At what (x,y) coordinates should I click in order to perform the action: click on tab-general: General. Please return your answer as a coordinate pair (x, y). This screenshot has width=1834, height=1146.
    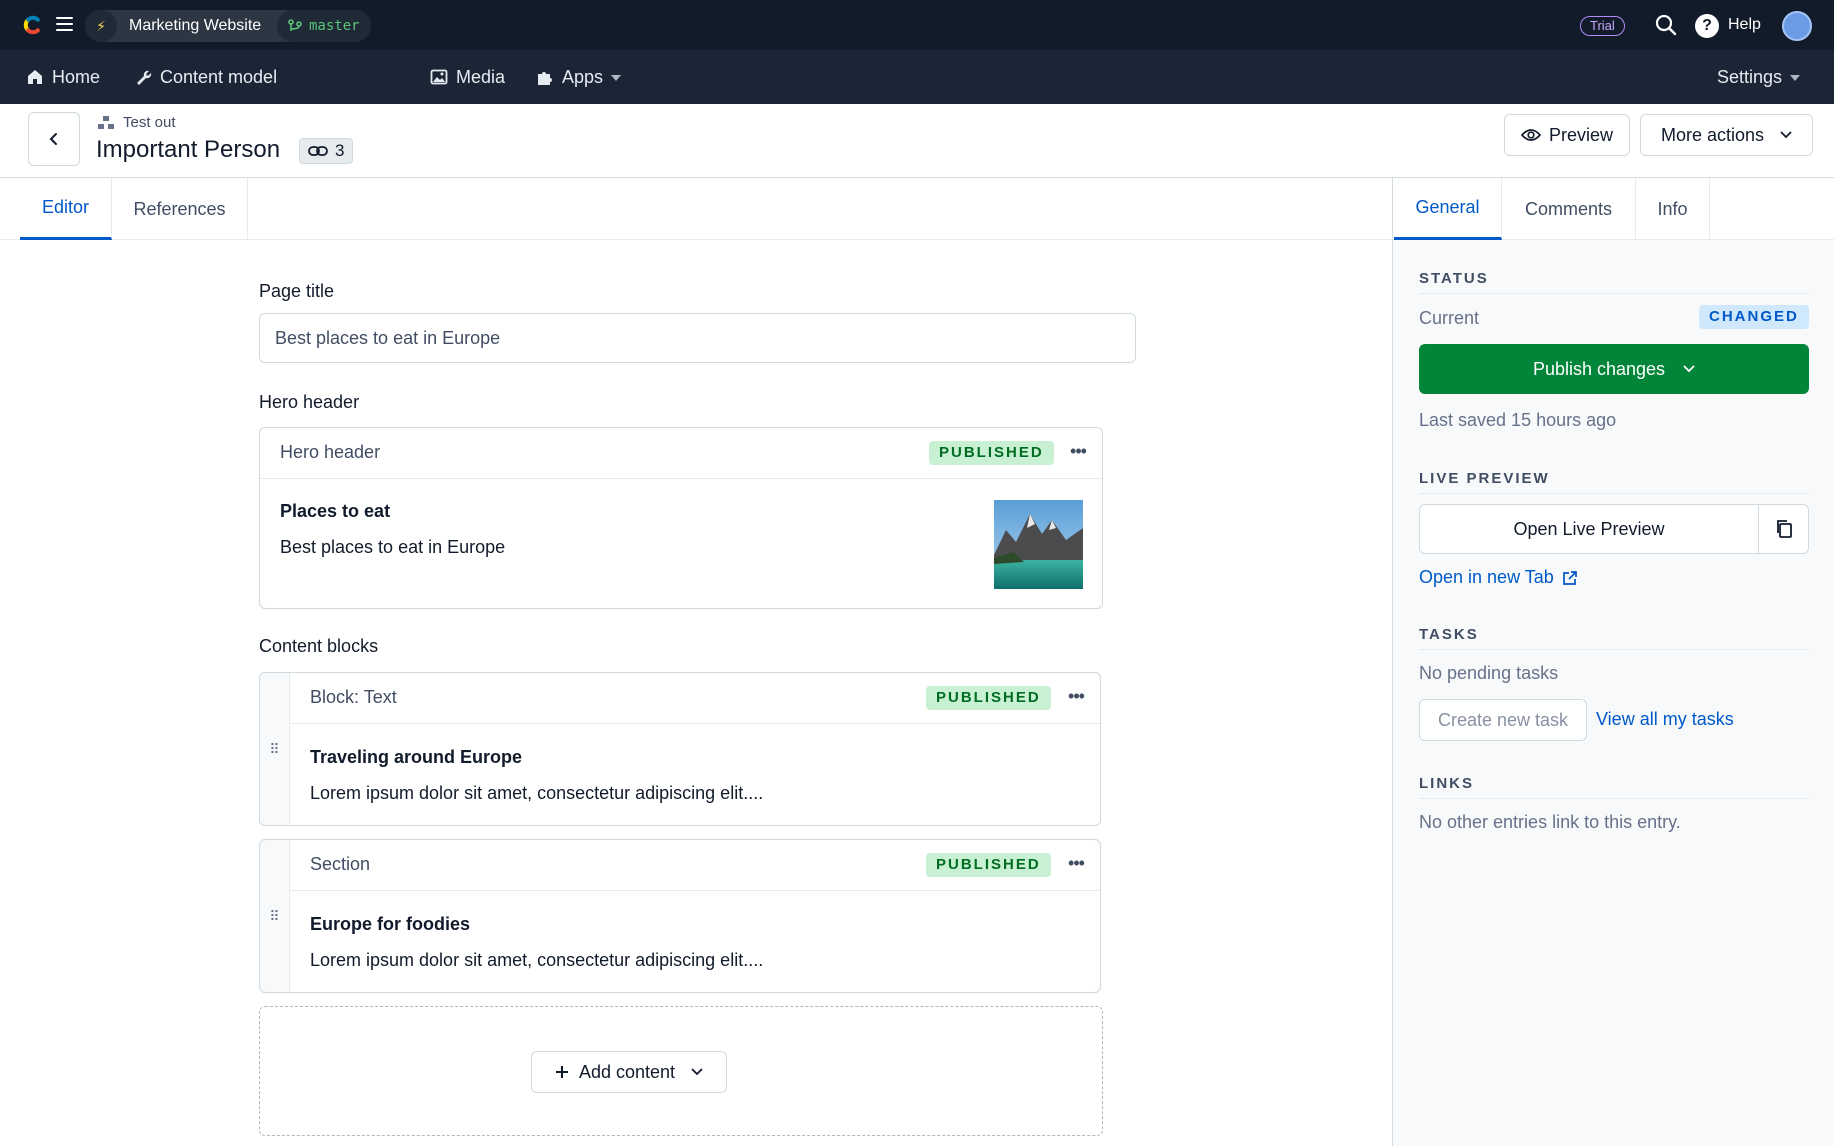
    Looking at the image, I should click on (1448, 209).